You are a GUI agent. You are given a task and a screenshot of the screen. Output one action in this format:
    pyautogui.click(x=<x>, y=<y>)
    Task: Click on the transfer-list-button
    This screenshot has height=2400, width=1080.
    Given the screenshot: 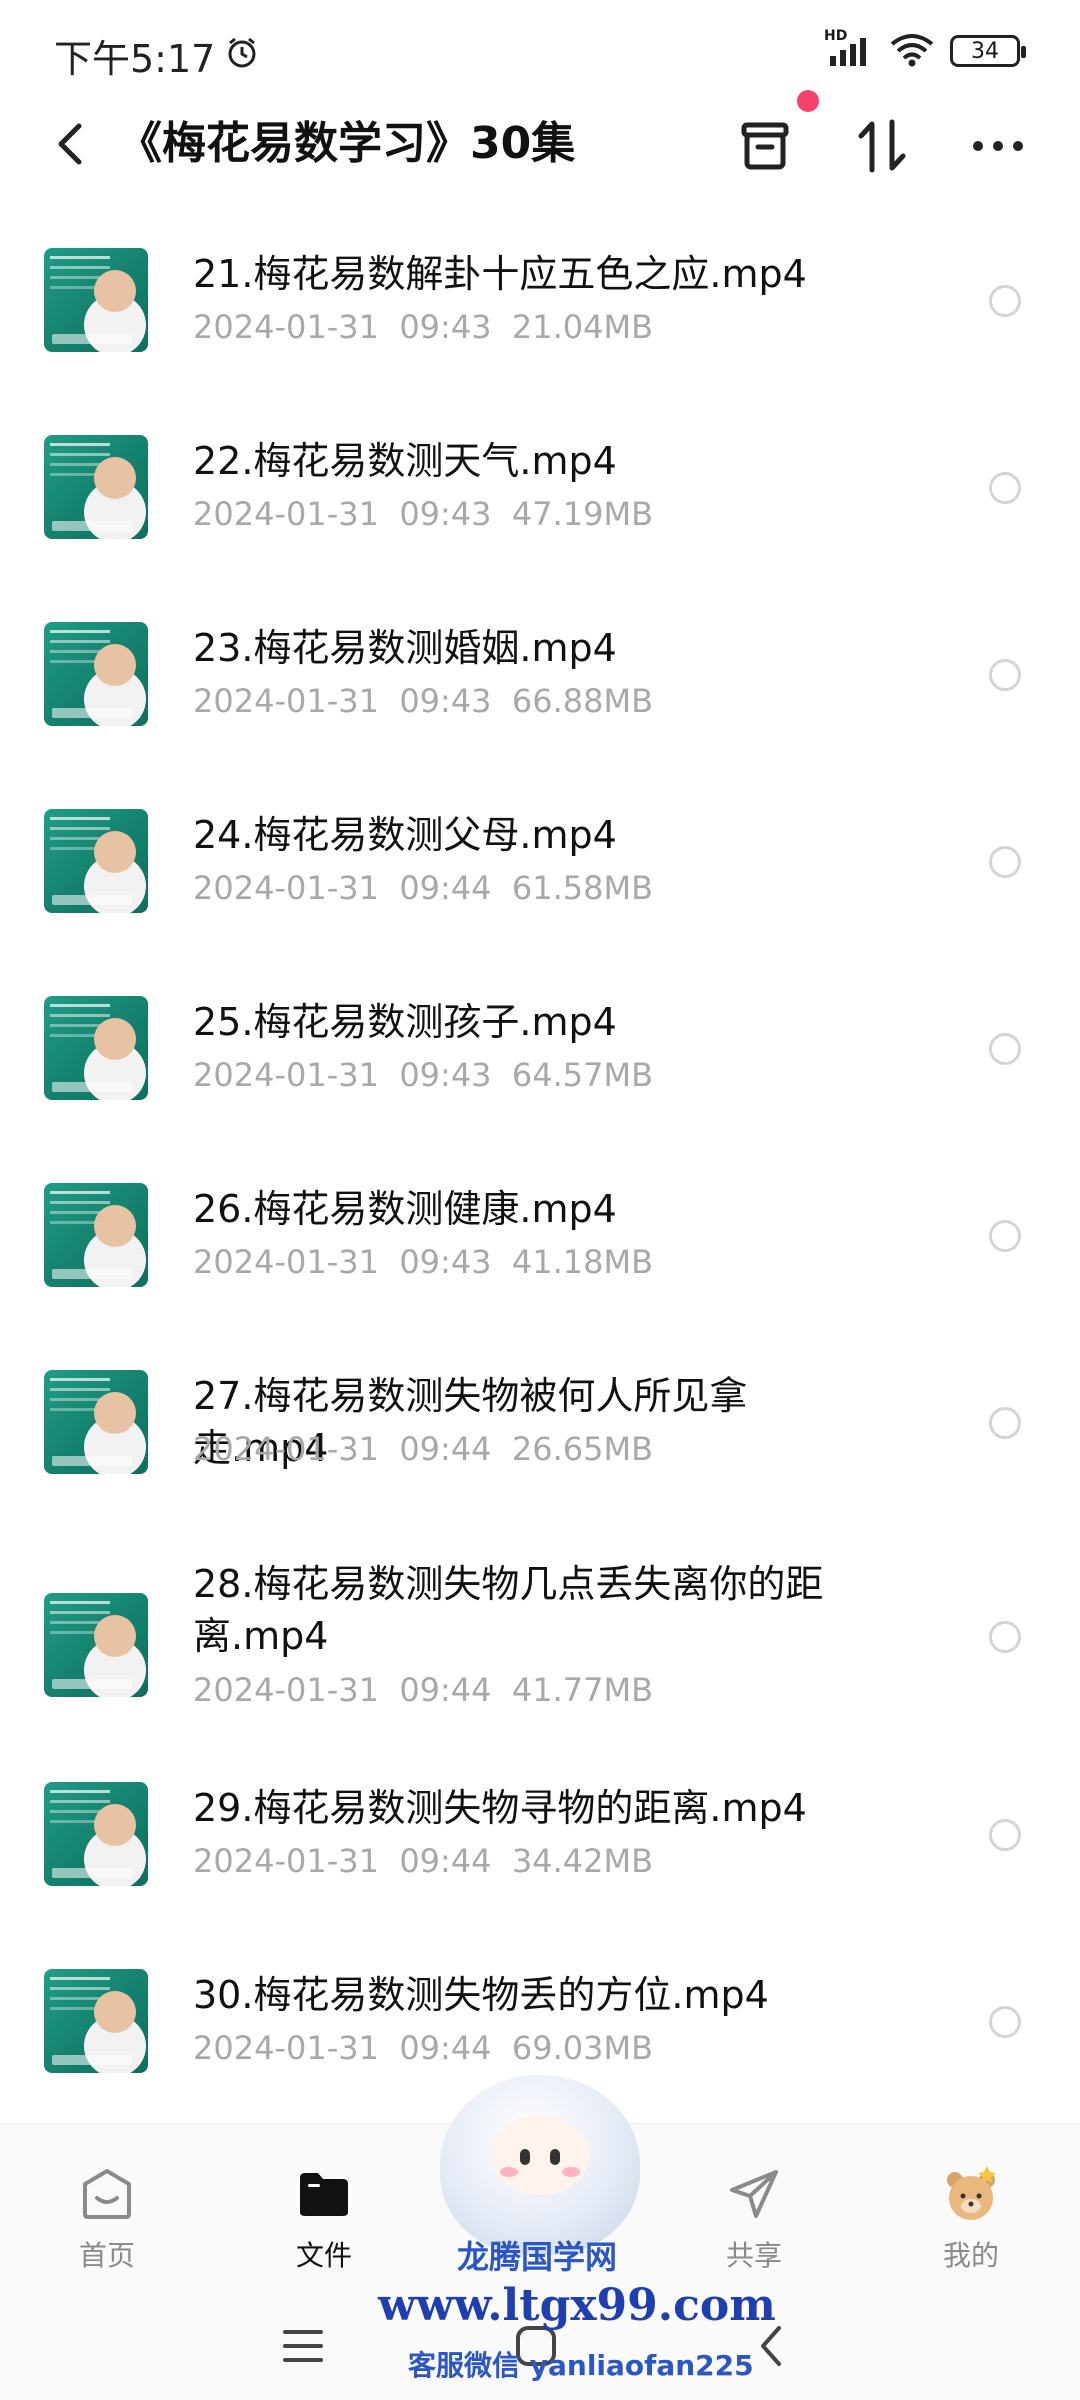 What is the action you would take?
    pyautogui.click(x=765, y=146)
    